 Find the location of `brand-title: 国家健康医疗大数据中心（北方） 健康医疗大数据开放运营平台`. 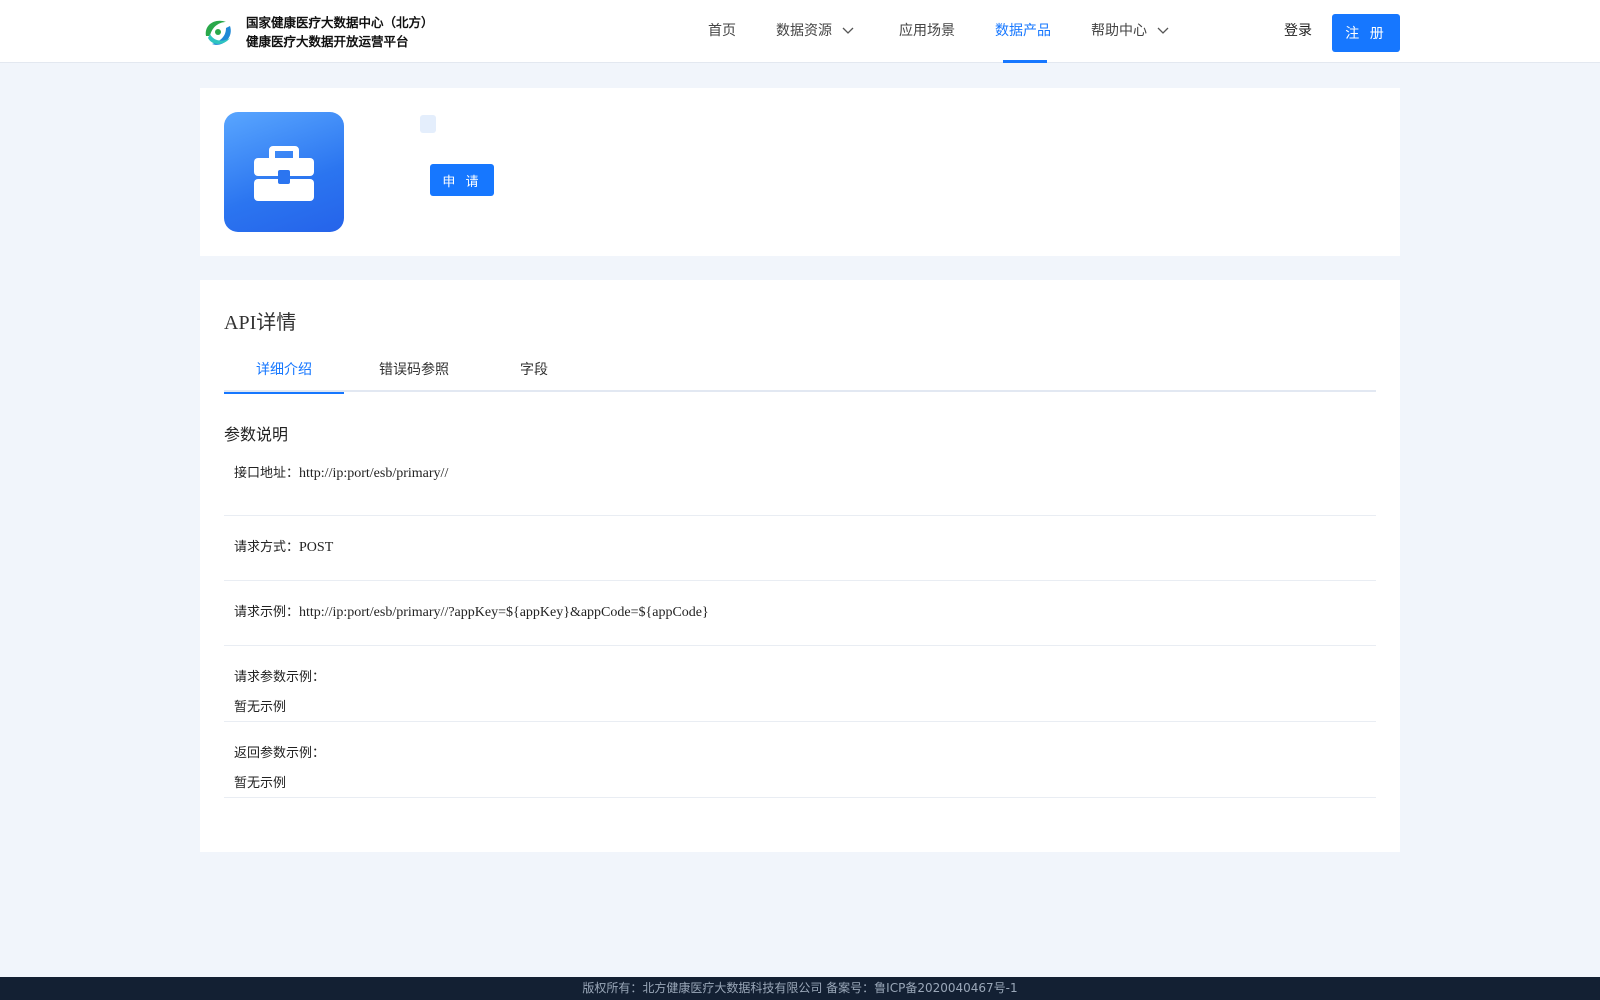

brand-title: 国家健康医疗大数据中心（北方） 健康医疗大数据开放运营平台 is located at coordinates (340, 32).